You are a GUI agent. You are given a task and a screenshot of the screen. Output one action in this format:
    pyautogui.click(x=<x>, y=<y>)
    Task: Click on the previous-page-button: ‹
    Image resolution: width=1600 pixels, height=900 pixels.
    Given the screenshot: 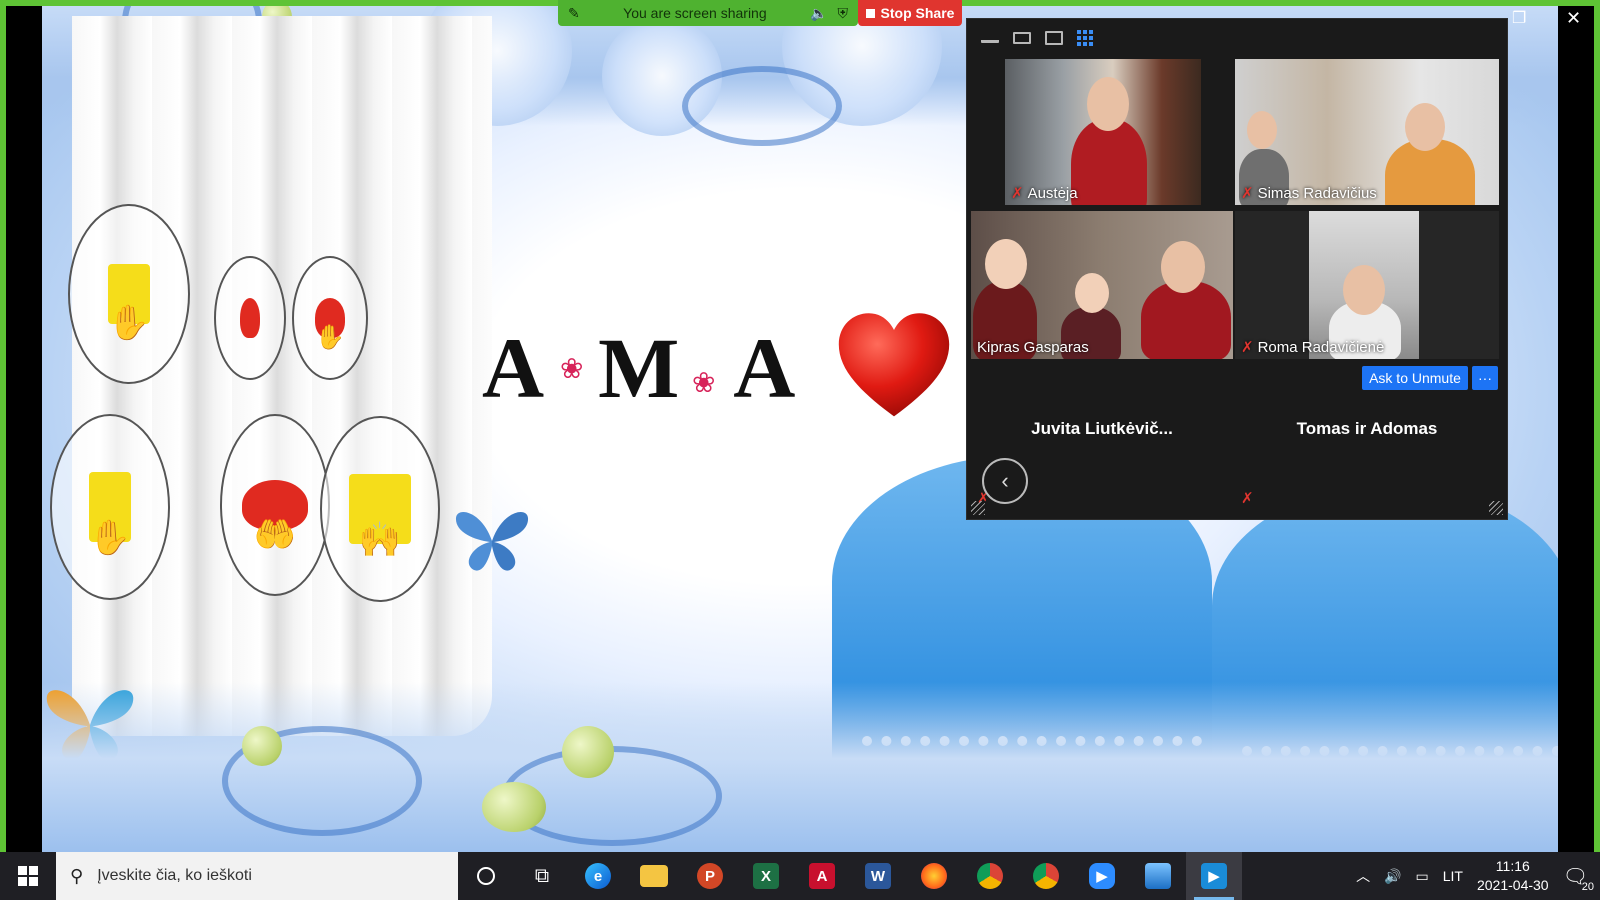 What is the action you would take?
    pyautogui.click(x=1005, y=481)
    